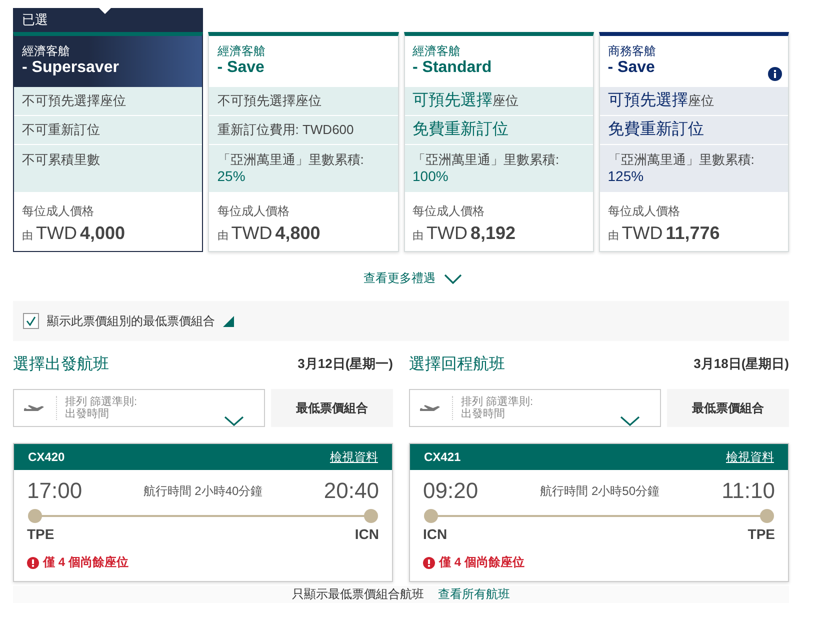 This screenshot has width=825, height=625. What do you see at coordinates (31, 321) in the screenshot?
I see `checkbox` at bounding box center [31, 321].